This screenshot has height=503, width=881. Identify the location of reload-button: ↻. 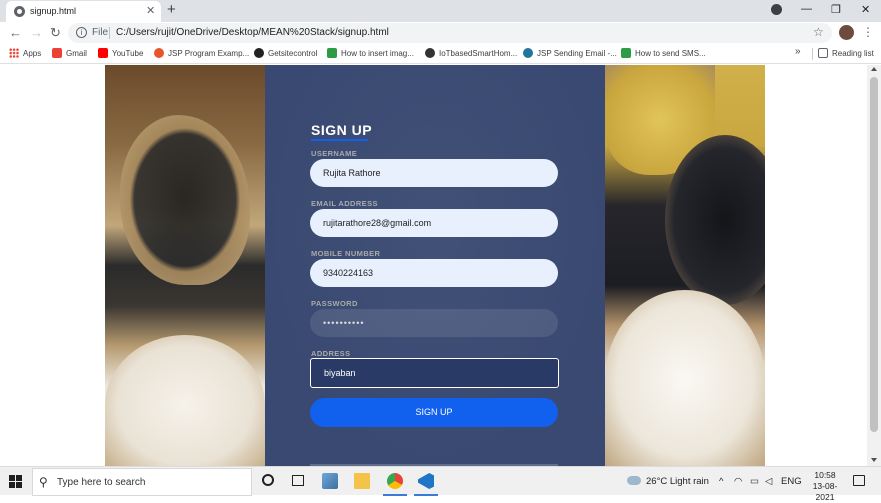
(55, 33).